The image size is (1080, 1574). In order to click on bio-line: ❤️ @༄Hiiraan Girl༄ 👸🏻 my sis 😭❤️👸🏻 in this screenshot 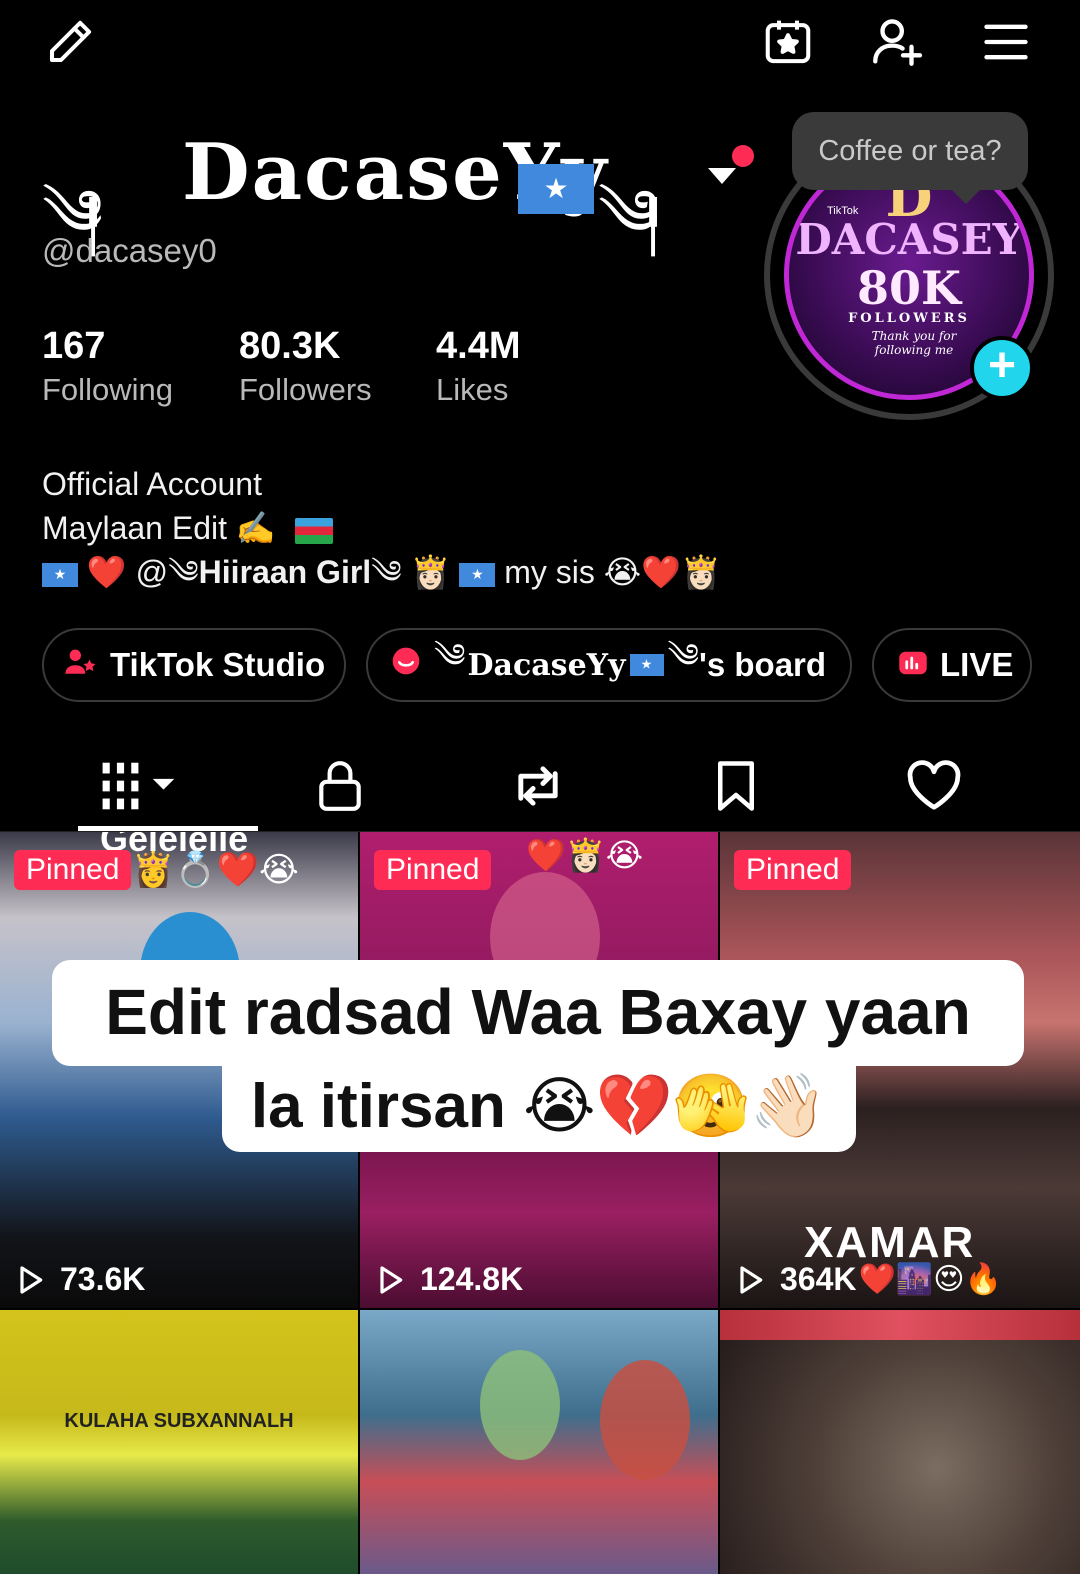, I will do `click(381, 572)`.